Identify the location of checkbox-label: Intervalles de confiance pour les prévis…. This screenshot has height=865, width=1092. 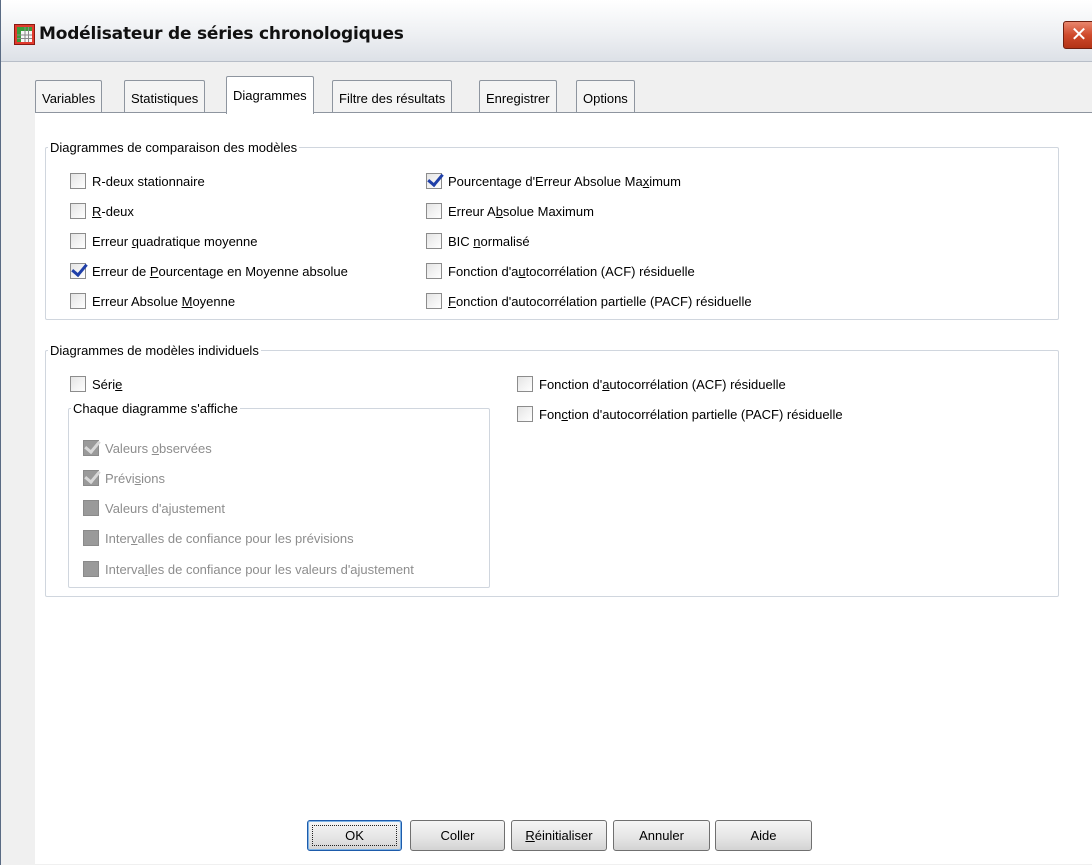
(229, 538).